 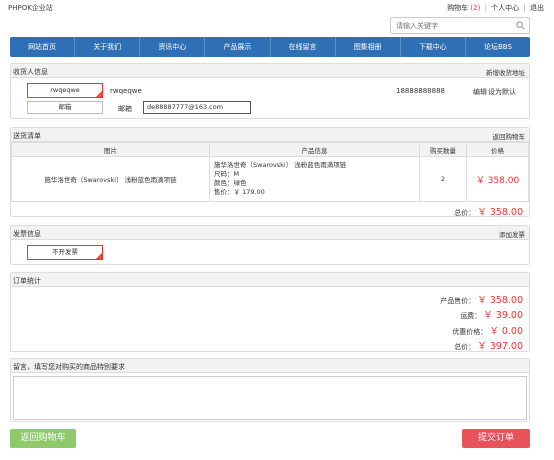 I want to click on col-header-product: 产品信息, so click(x=314, y=149).